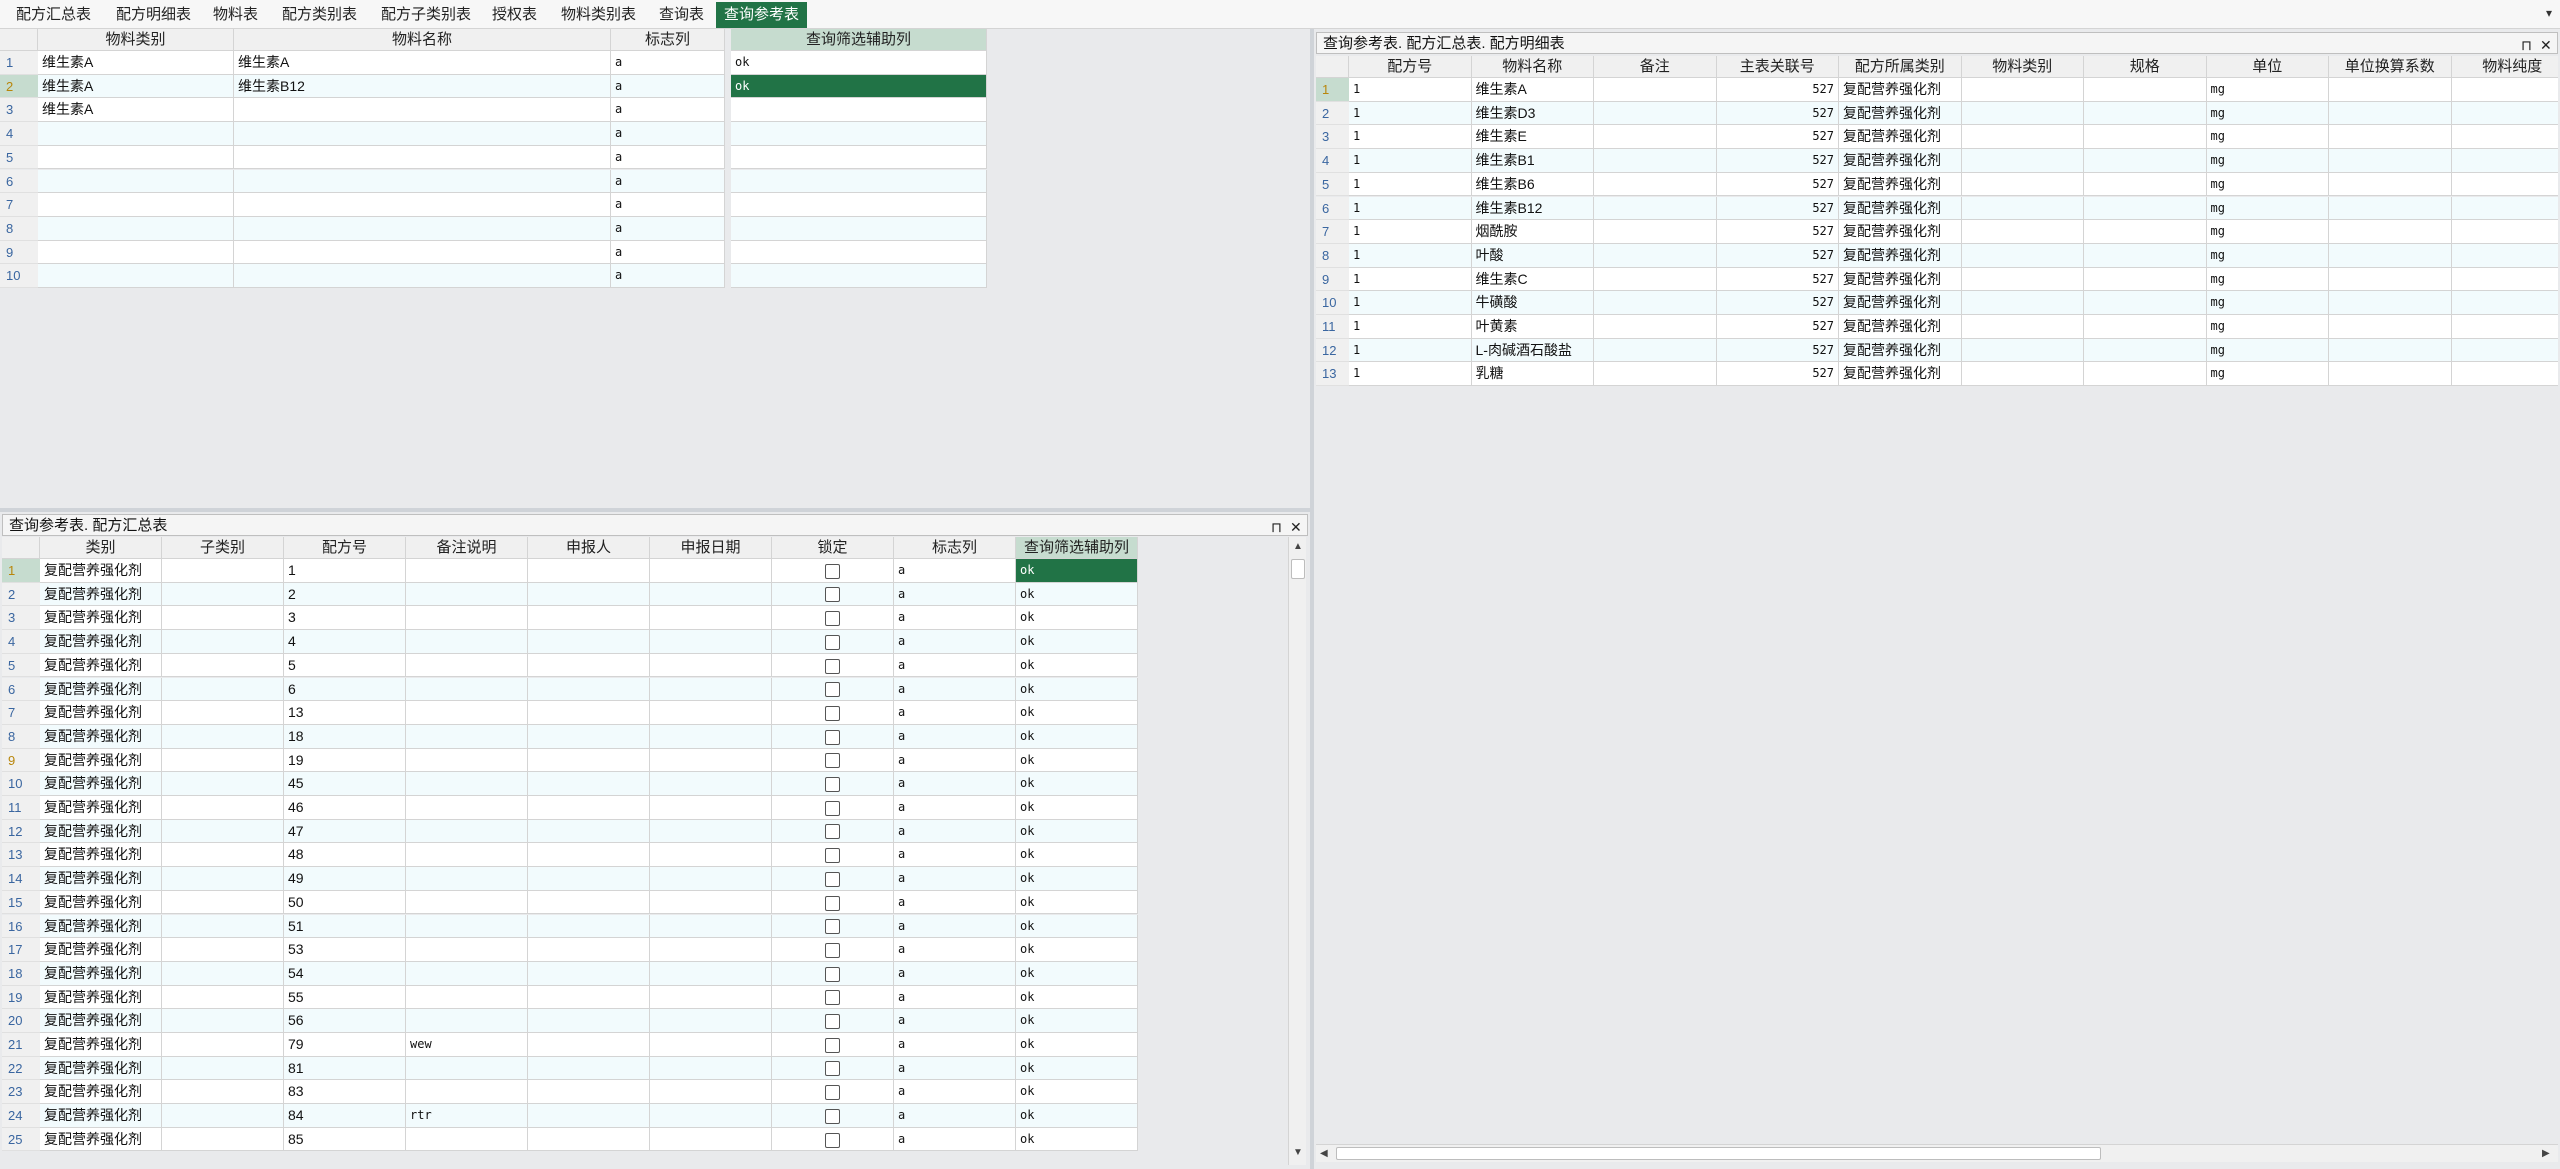 Image resolution: width=2560 pixels, height=1169 pixels. What do you see at coordinates (1532, 67) in the screenshot?
I see `column-header: 物料名称` at bounding box center [1532, 67].